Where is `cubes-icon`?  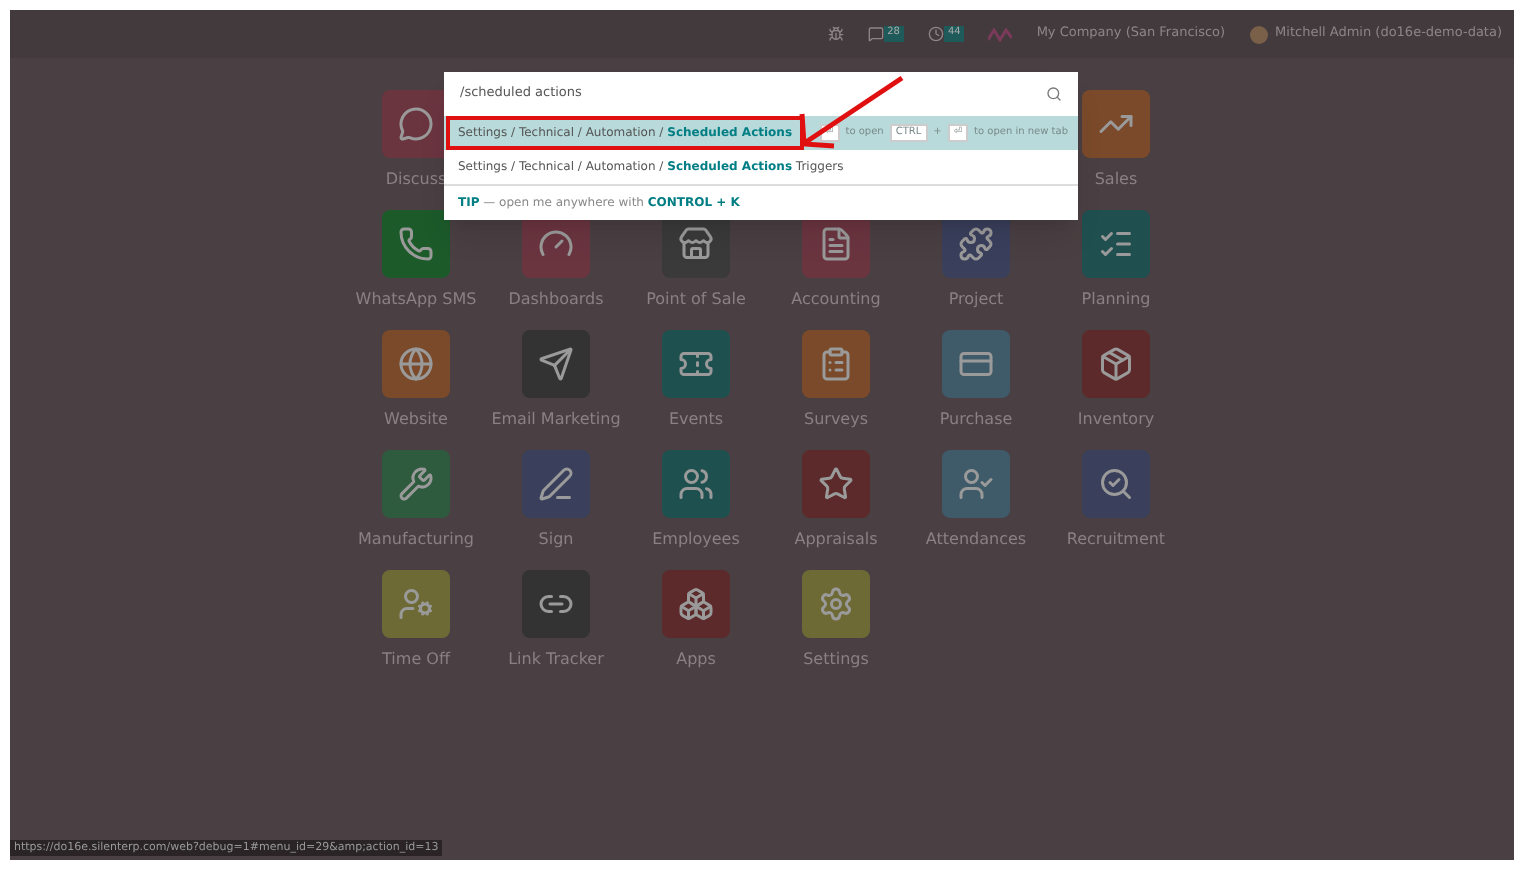 cubes-icon is located at coordinates (696, 604).